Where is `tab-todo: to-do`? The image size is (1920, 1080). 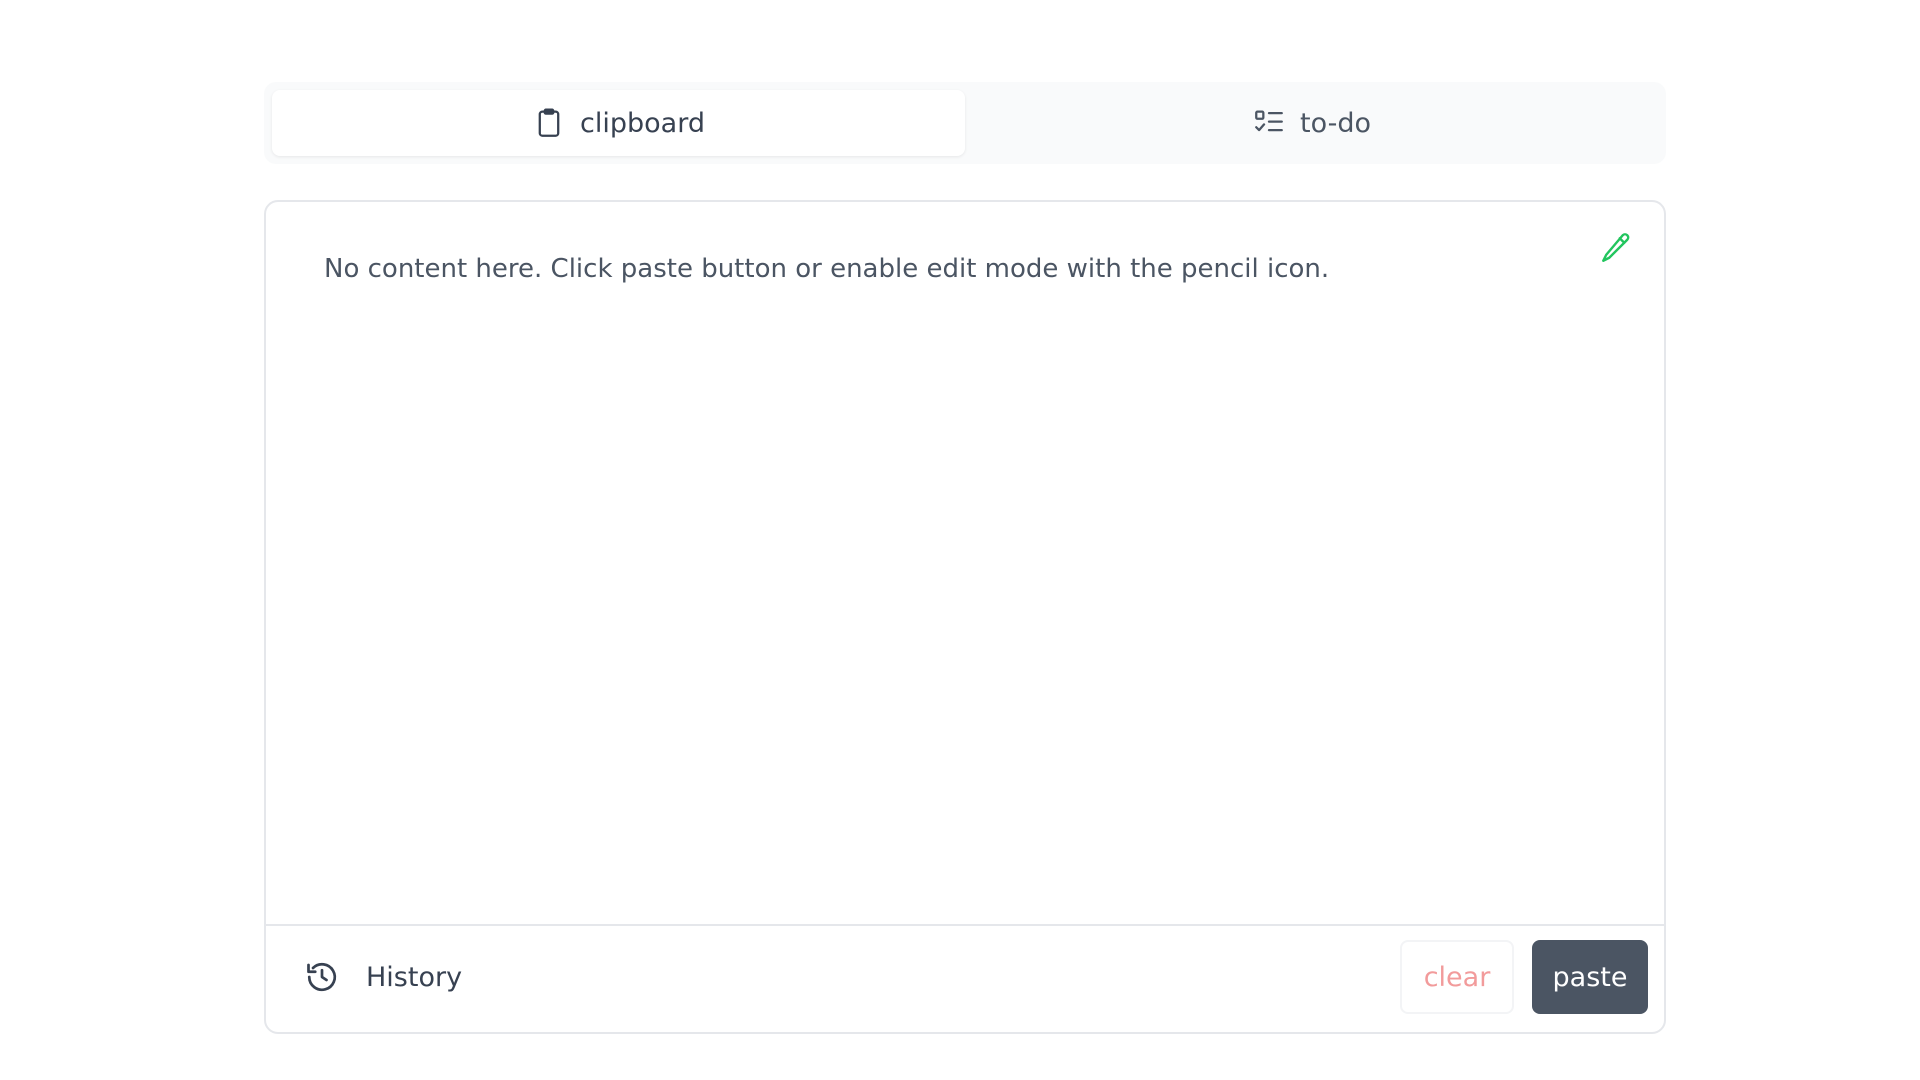 tab-todo: to-do is located at coordinates (1311, 123).